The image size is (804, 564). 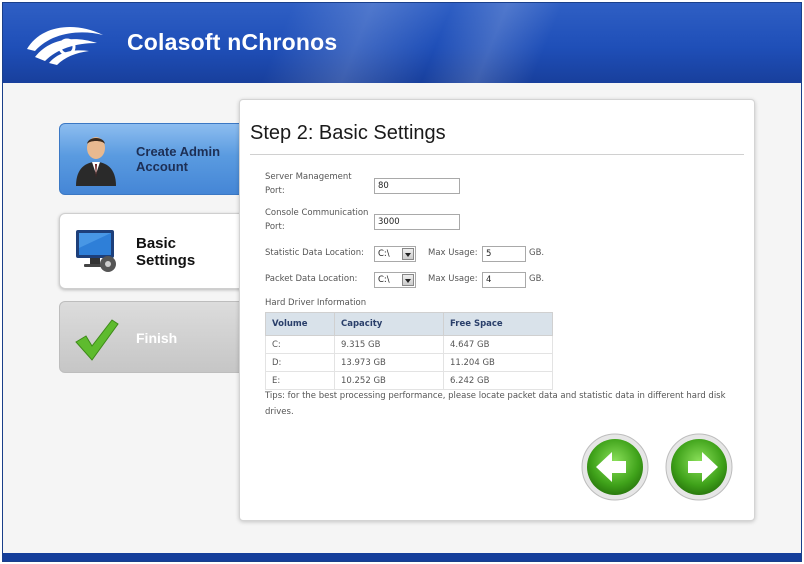 I want to click on table-cell: 13.973 GB, so click(x=389, y=362).